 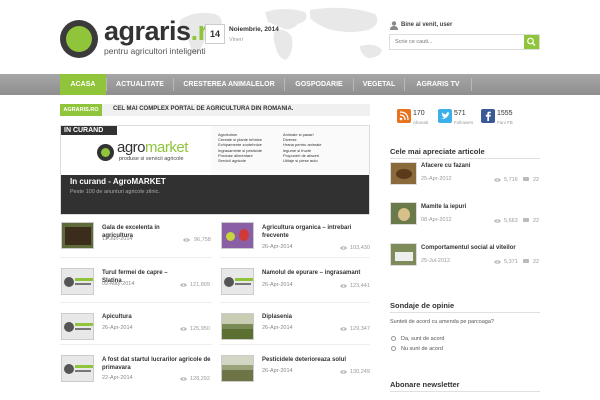 I want to click on nav-item-agraris-tv: AGRARIS TV, so click(x=438, y=84).